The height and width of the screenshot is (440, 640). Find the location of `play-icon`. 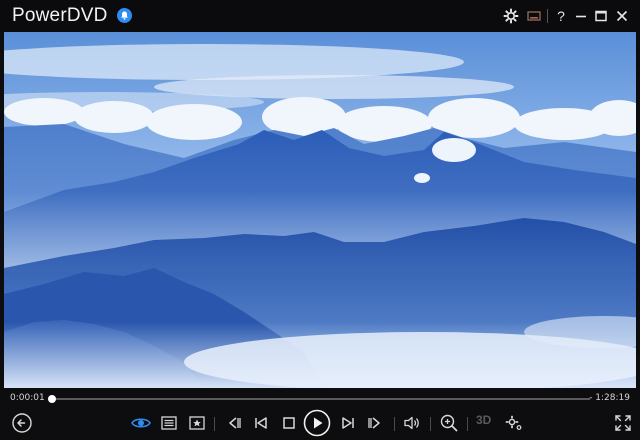

play-icon is located at coordinates (317, 423).